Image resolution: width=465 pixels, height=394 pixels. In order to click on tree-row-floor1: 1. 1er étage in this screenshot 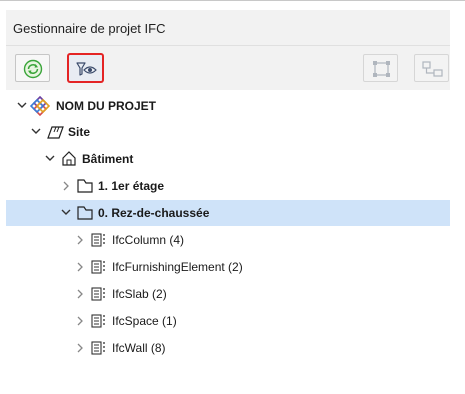, I will do `click(228, 186)`.